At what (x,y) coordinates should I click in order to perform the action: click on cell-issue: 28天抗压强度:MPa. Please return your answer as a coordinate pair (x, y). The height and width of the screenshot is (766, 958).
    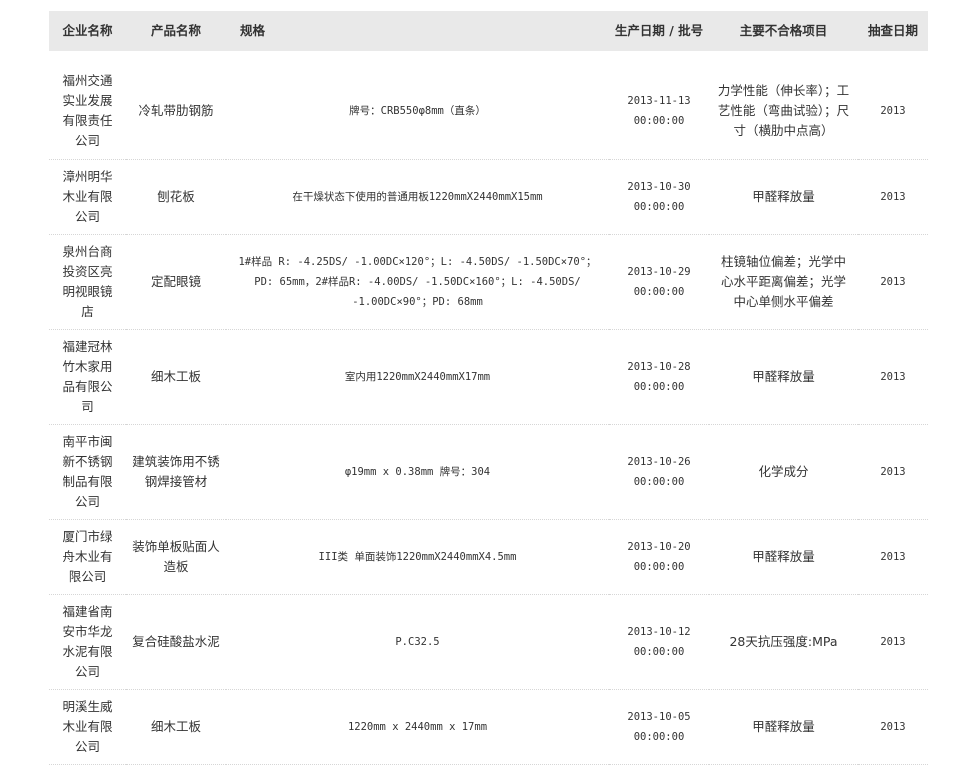
    Looking at the image, I should click on (783, 641).